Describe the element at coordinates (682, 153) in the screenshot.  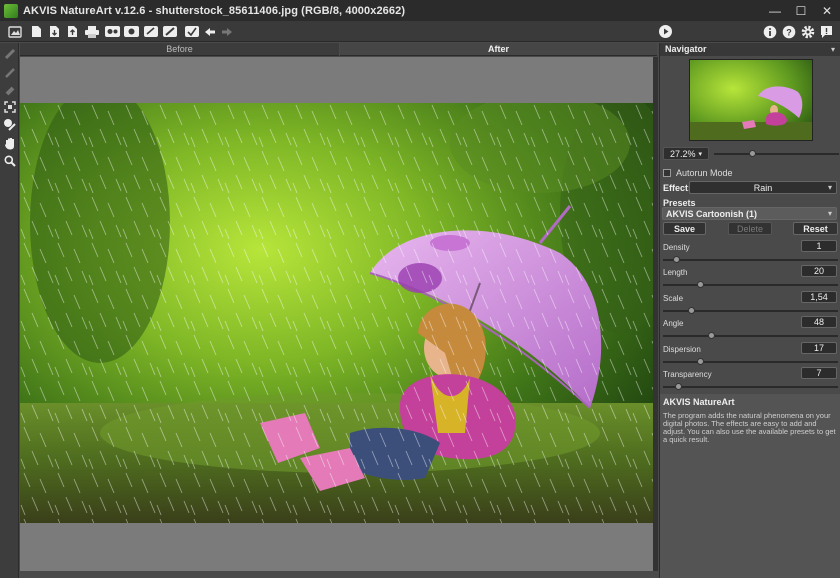
I see `zoom-value: 27.2%` at that location.